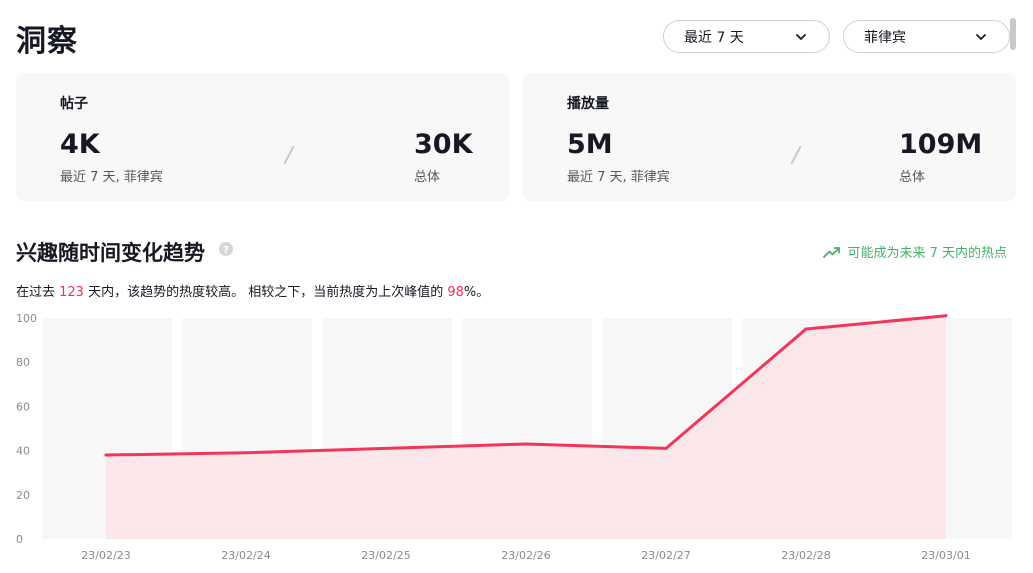 This screenshot has height=573, width=1033. Describe the element at coordinates (23, 451) in the screenshot. I see `y-tick-label: 40` at that location.